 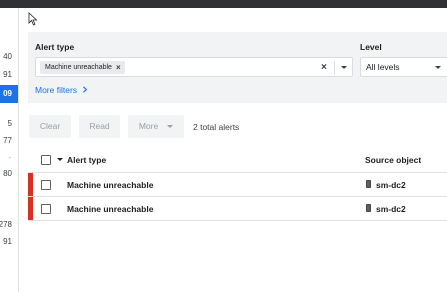 I want to click on sidebar-number: 5, so click(x=10, y=124).